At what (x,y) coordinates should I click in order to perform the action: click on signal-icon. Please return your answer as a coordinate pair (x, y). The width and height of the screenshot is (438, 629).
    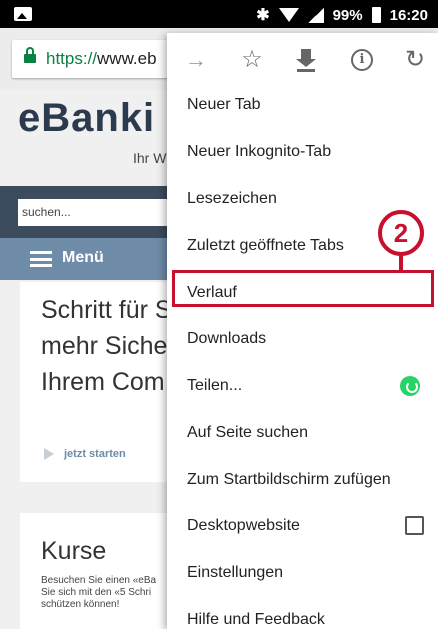
    Looking at the image, I should click on (315, 15).